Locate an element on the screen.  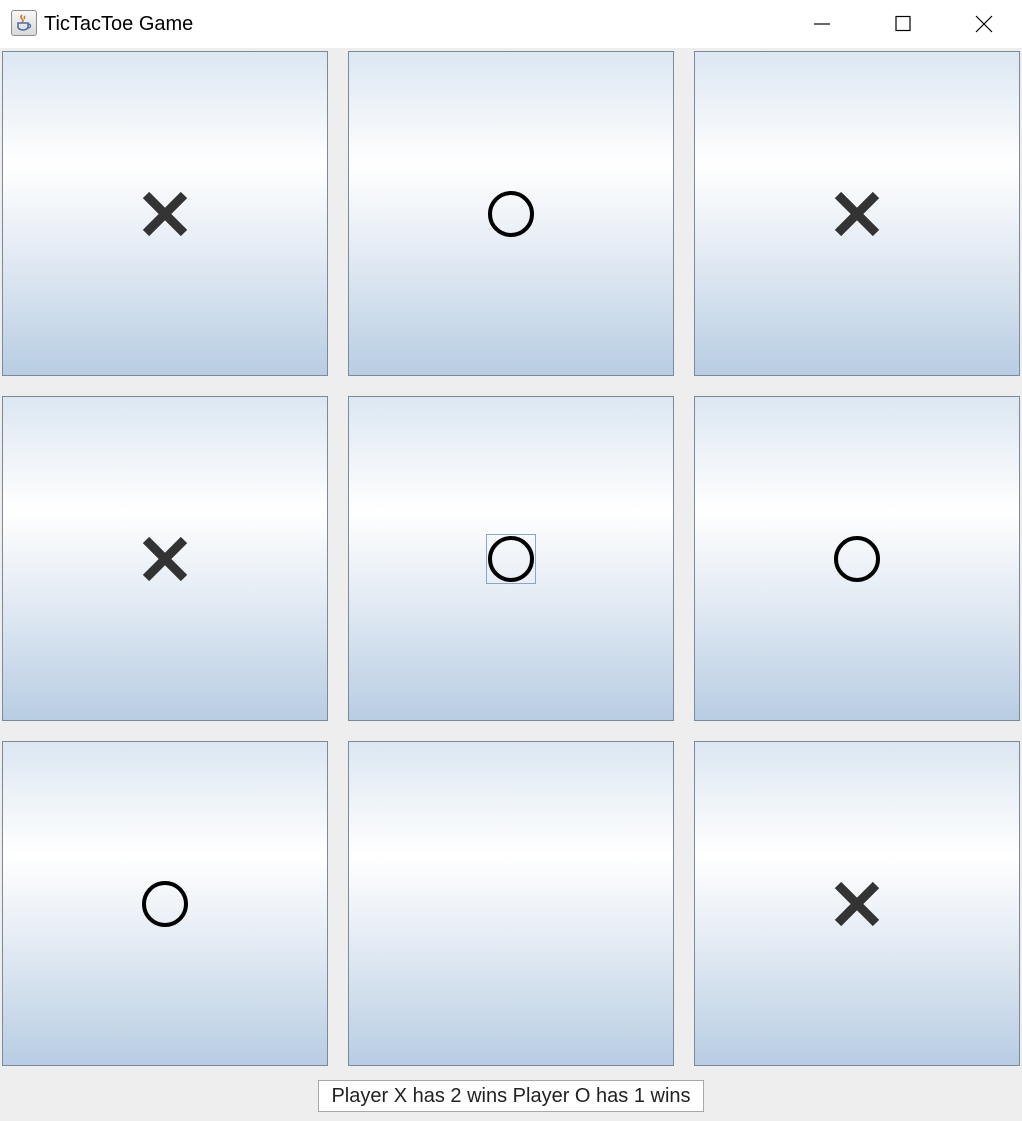
window-title: TicTacToe Game is located at coordinates (119, 24).